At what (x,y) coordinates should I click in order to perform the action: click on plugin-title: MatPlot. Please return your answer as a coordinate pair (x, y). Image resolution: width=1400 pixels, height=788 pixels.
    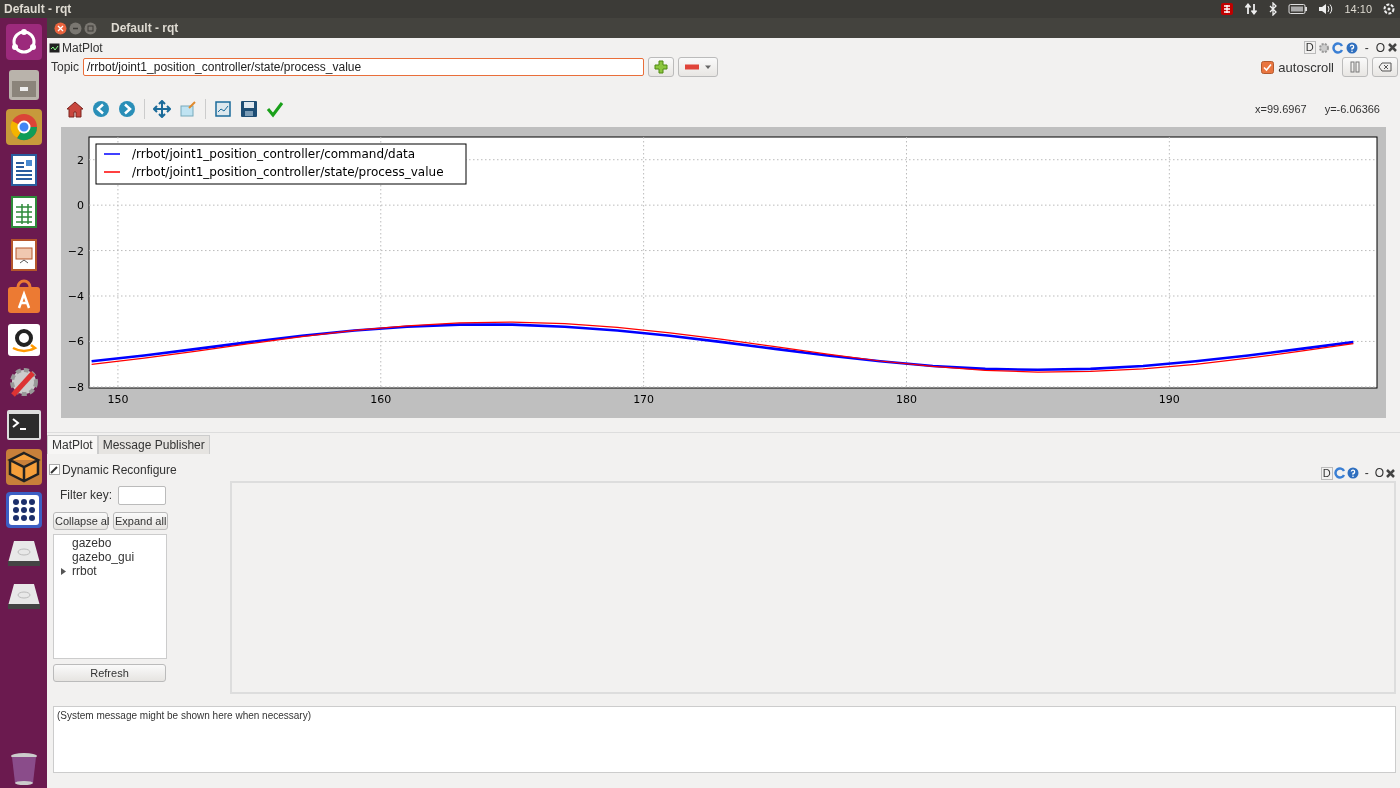
    Looking at the image, I should click on (82, 47).